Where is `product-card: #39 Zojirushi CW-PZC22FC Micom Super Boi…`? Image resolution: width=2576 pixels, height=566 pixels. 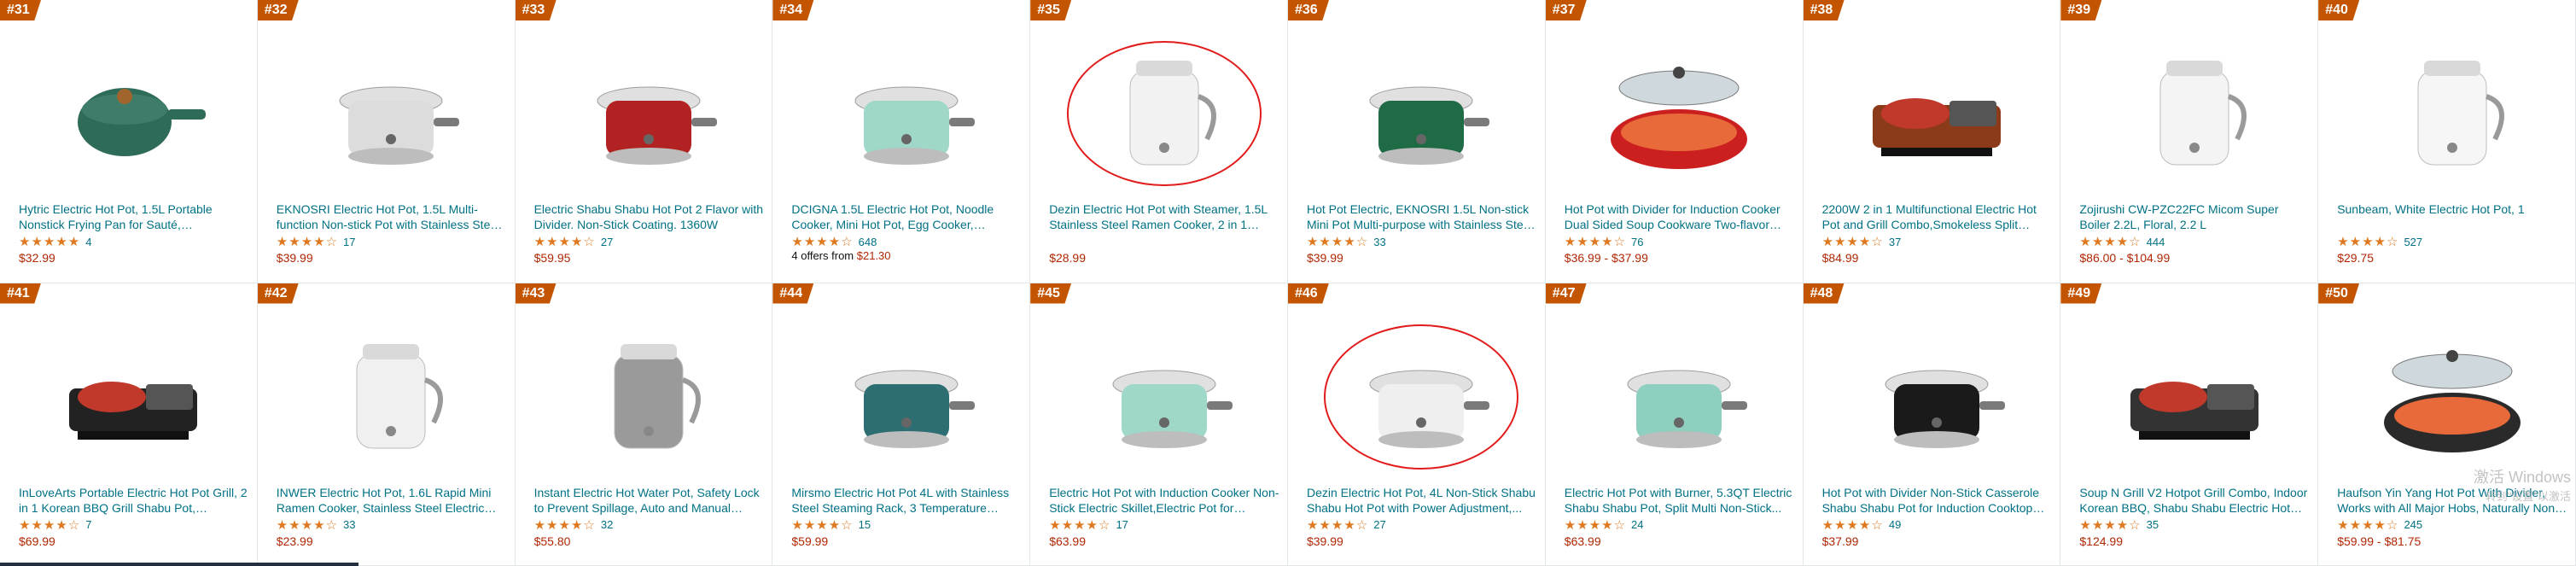 product-card: #39 Zojirushi CW-PZC22FC Micom Super Boi… is located at coordinates (2189, 142).